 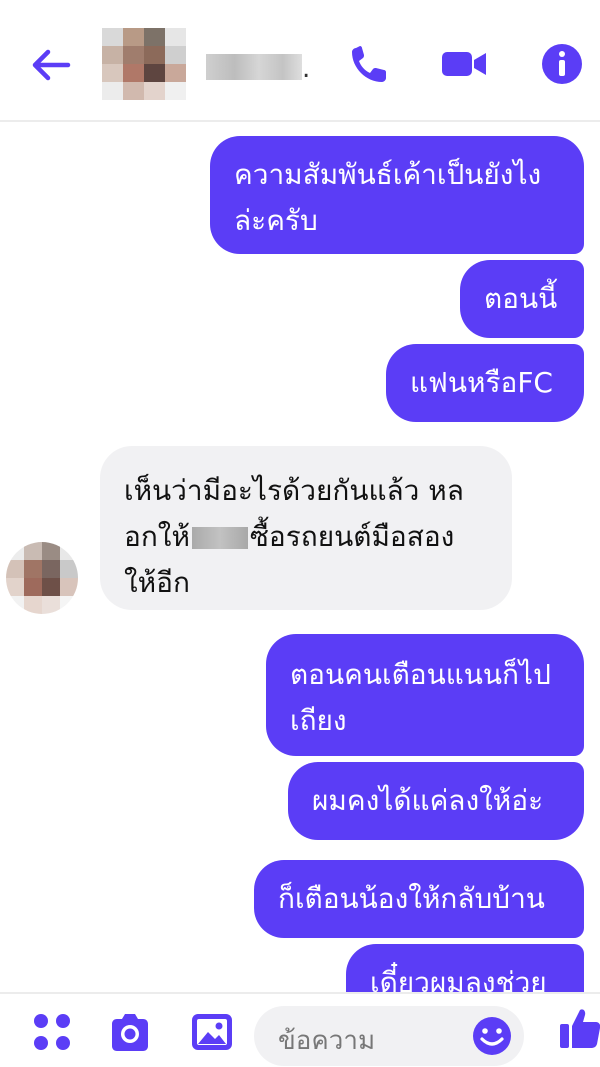 I want to click on apps-button, so click(x=52, y=1032).